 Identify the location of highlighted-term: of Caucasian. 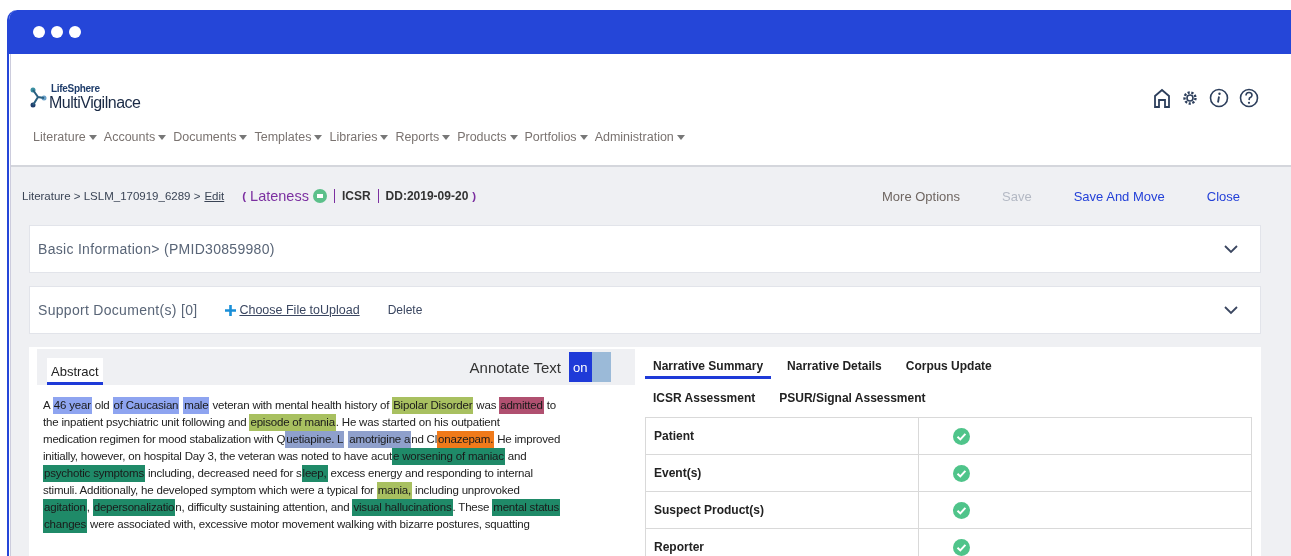
(146, 405).